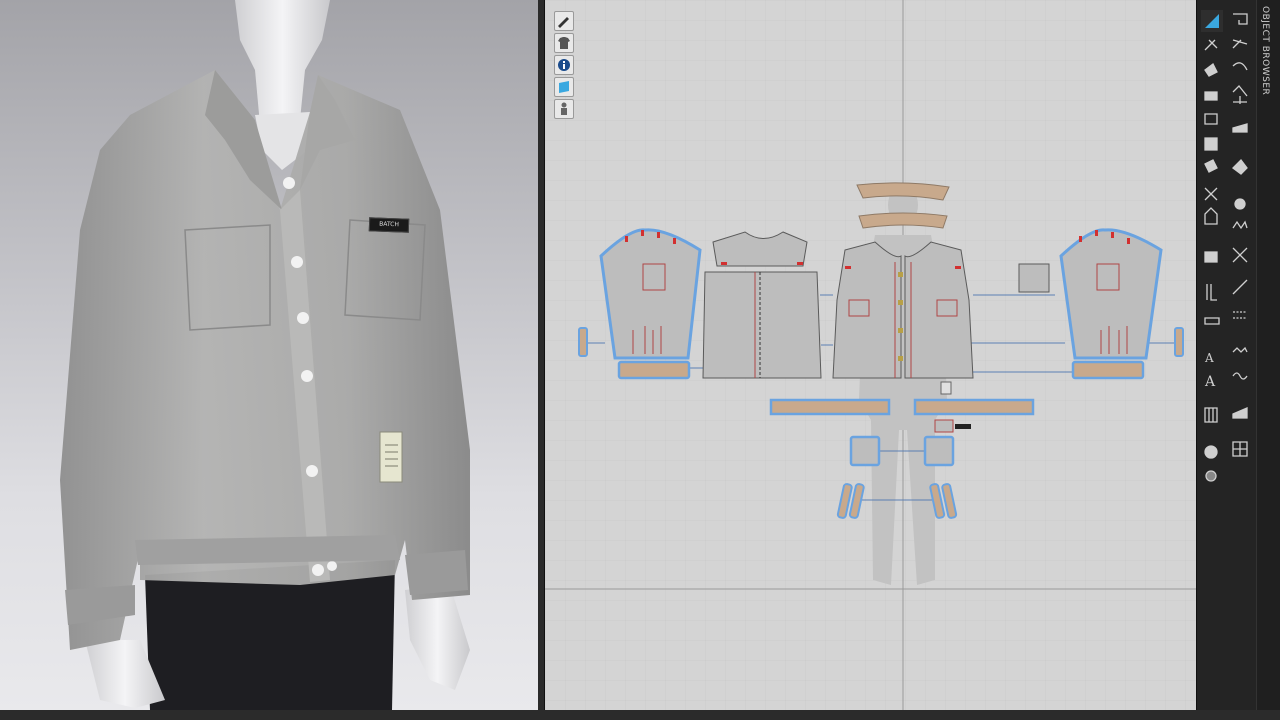 This screenshot has width=1280, height=720. I want to click on pattern-waistband-right, so click(974, 407).